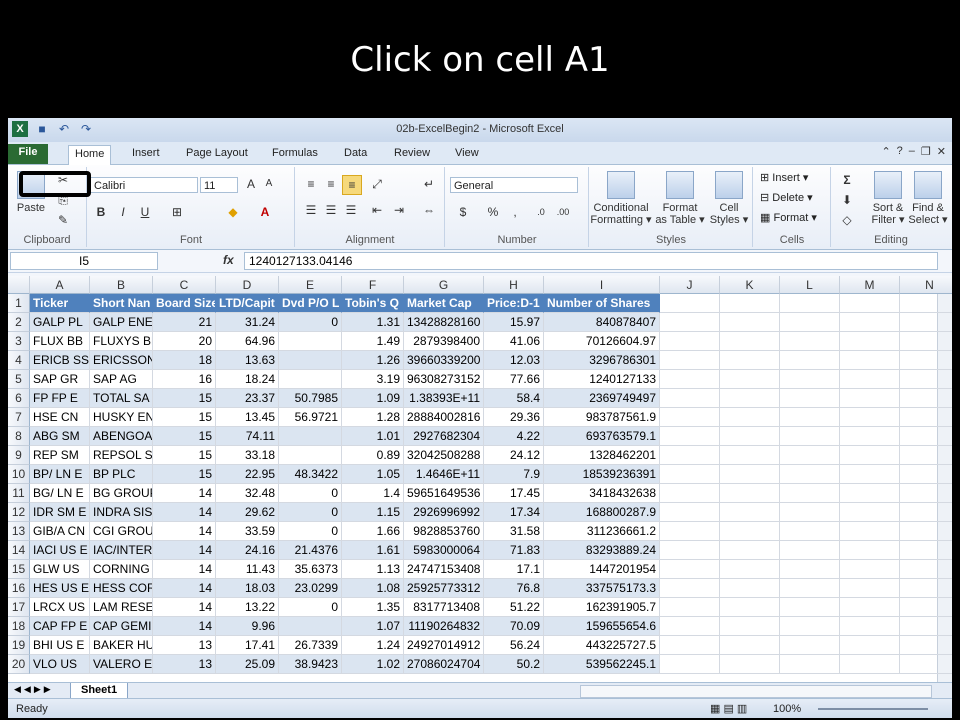  What do you see at coordinates (373, 322) in the screenshot?
I see `table-cell: 1.31` at bounding box center [373, 322].